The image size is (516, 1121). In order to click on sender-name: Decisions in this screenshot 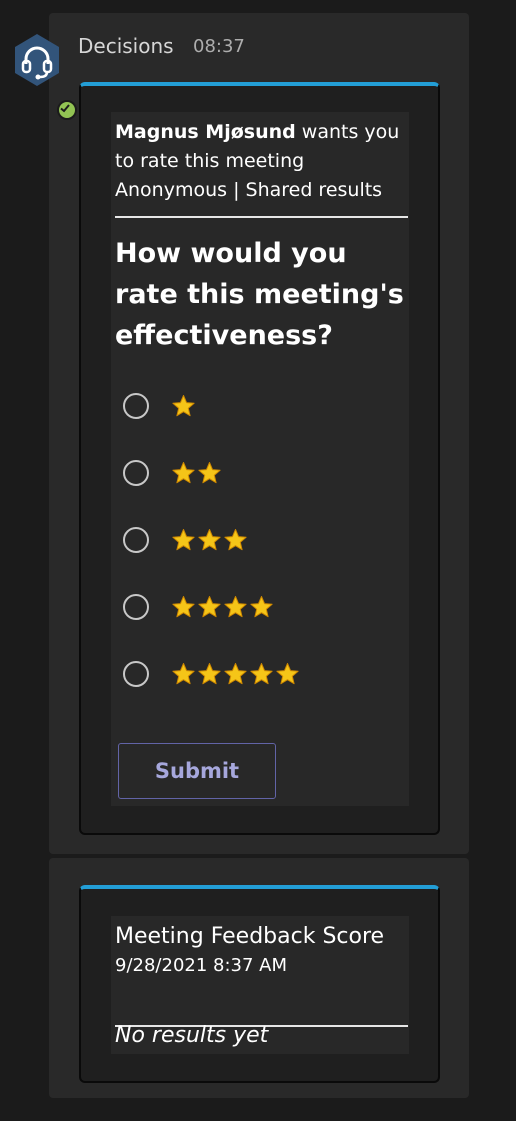, I will do `click(126, 46)`.